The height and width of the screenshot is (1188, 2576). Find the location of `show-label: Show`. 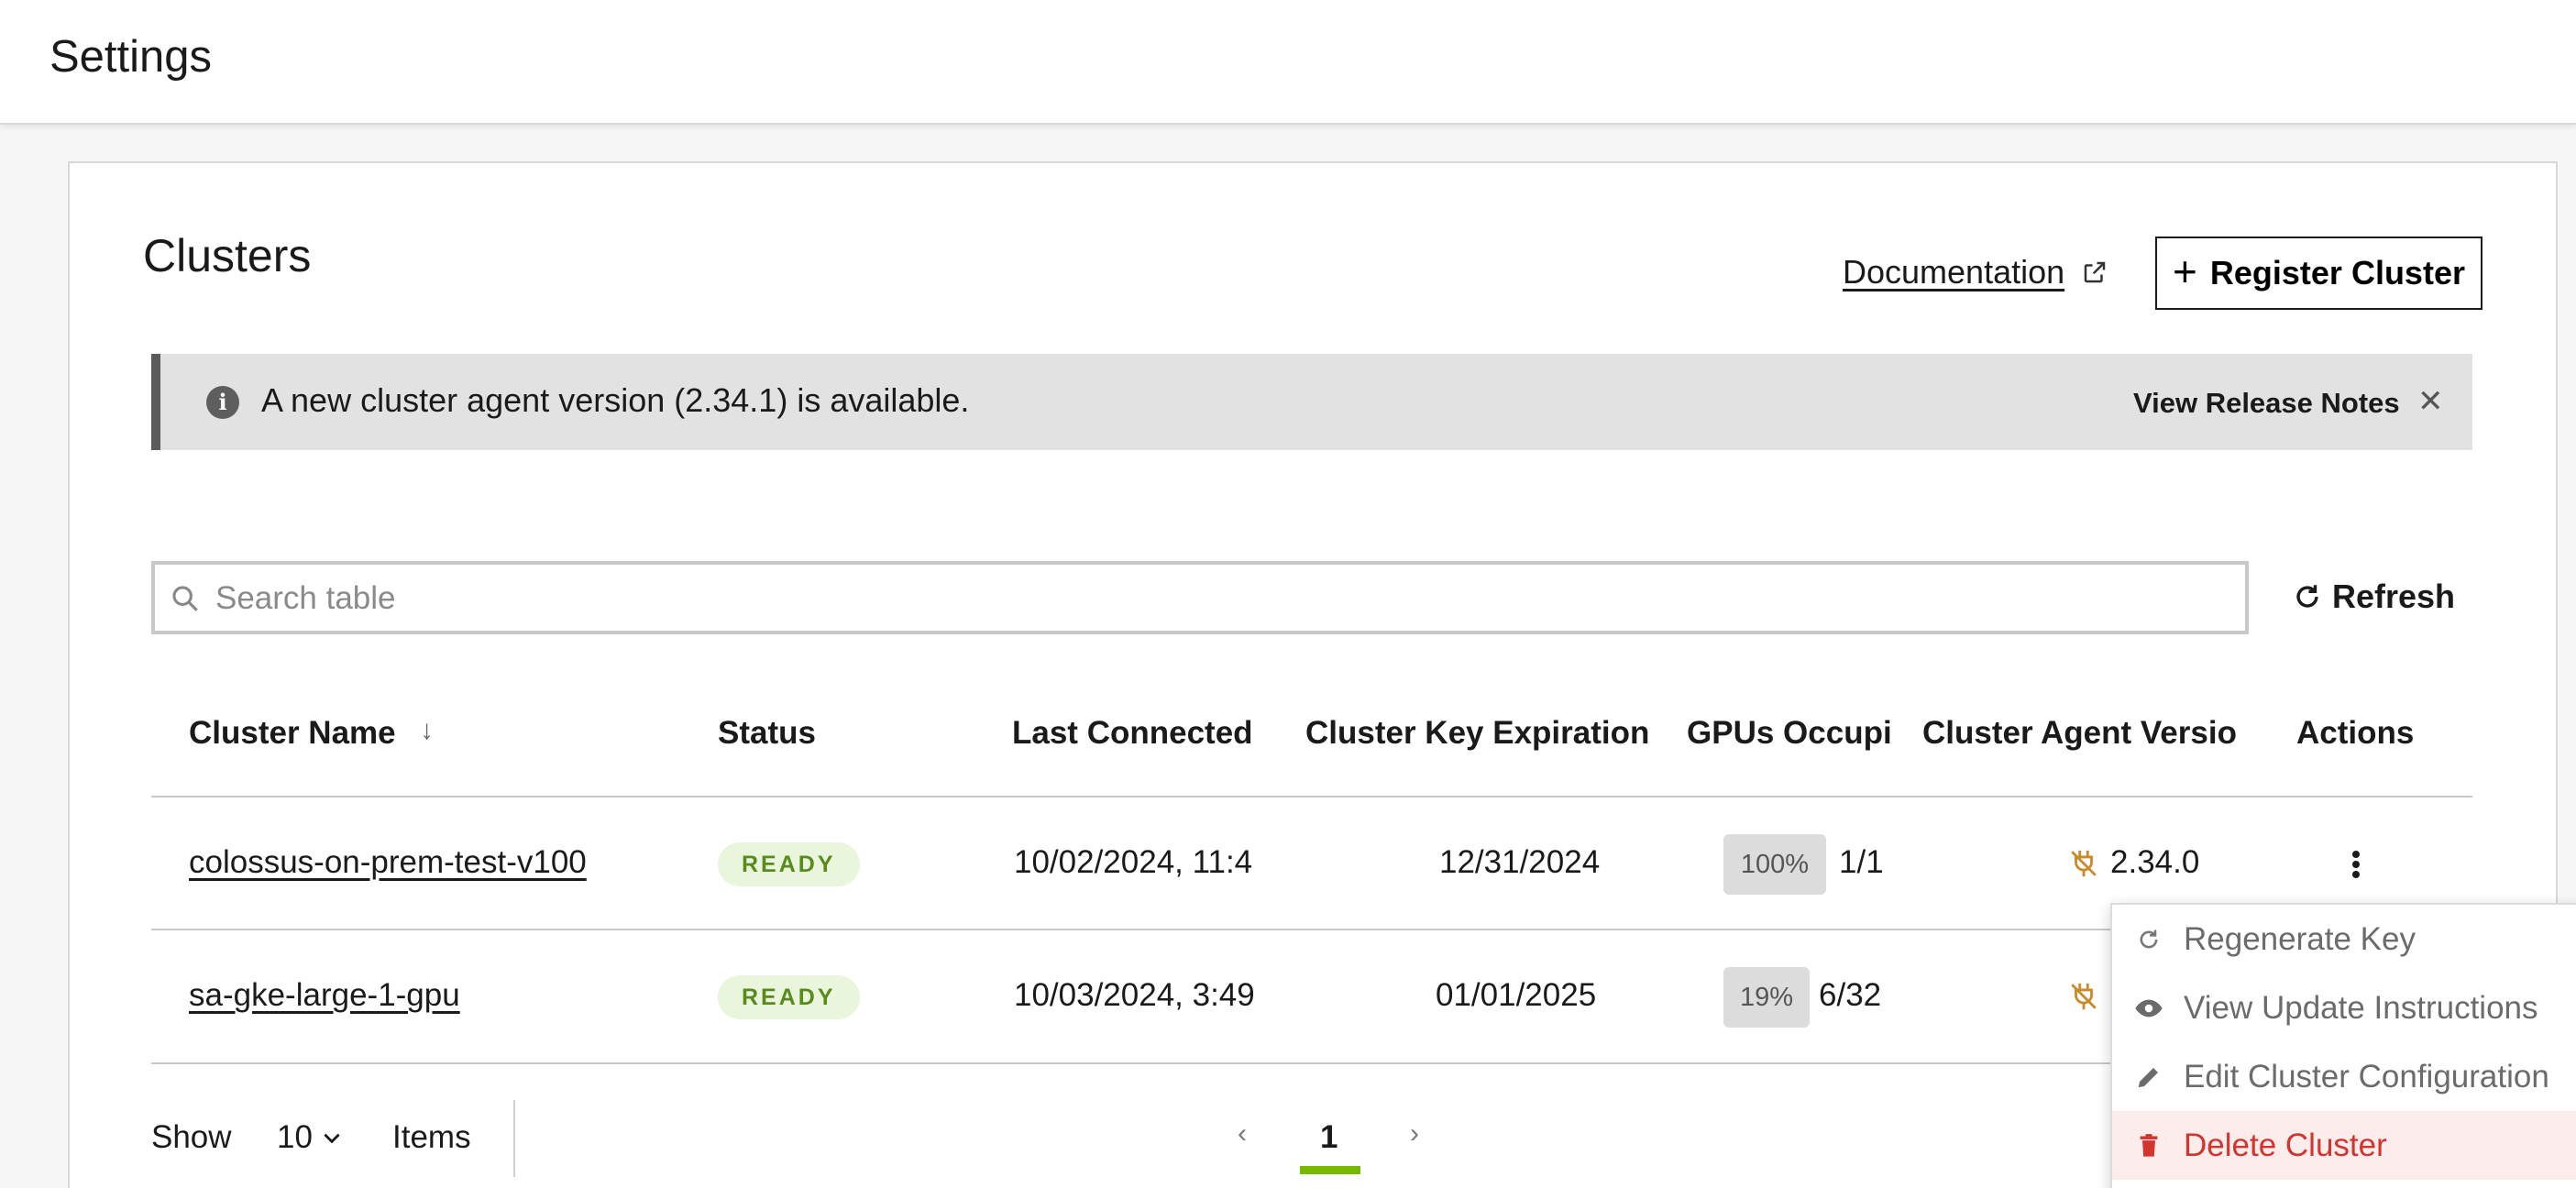

show-label: Show is located at coordinates (191, 1137).